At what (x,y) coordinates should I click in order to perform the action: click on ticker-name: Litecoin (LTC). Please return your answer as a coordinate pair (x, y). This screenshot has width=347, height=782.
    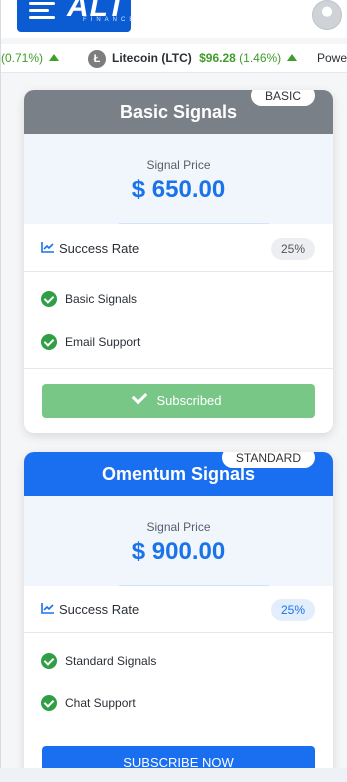
    Looking at the image, I should click on (152, 58).